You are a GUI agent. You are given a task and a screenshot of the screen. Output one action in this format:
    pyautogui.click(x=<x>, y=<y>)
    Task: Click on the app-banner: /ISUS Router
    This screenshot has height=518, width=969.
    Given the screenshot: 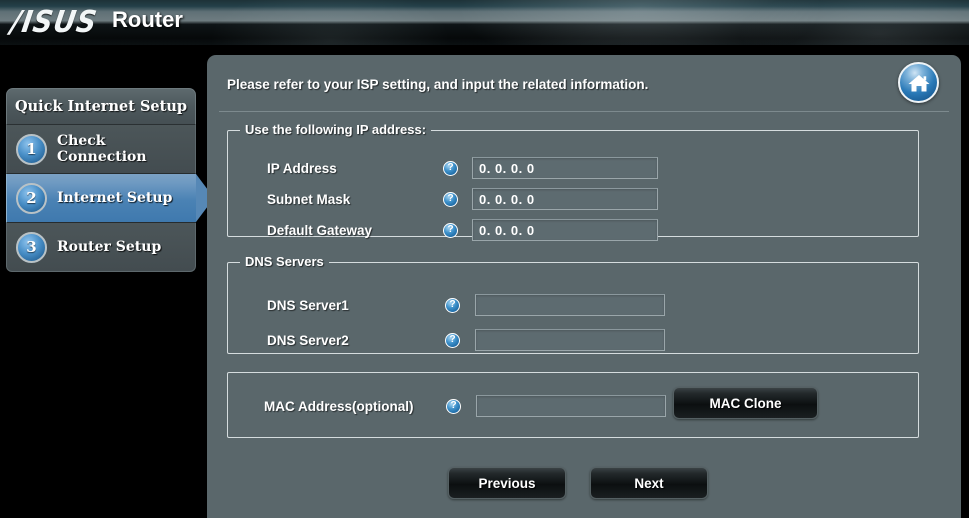 What is the action you would take?
    pyautogui.click(x=484, y=22)
    